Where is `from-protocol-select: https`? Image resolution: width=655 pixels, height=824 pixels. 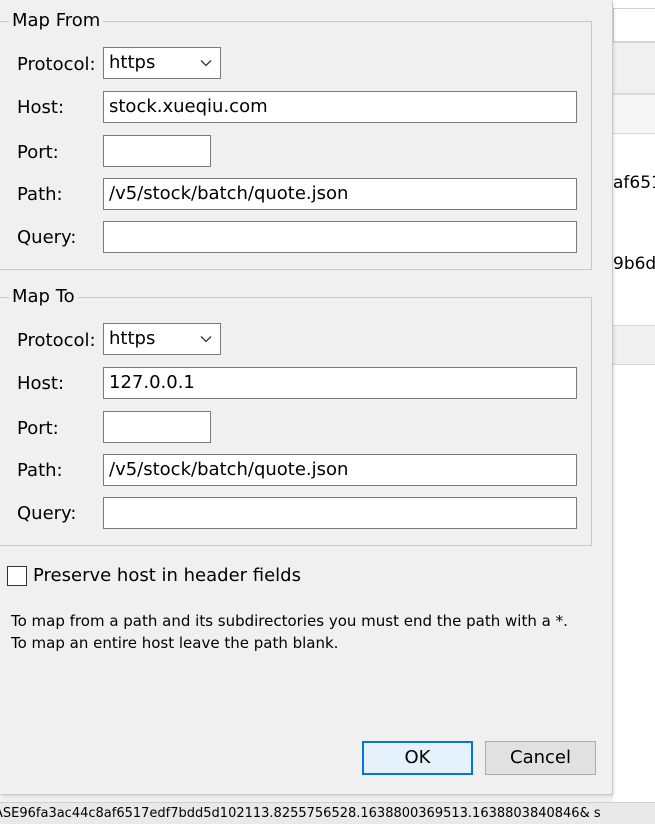
from-protocol-select: https is located at coordinates (162, 63).